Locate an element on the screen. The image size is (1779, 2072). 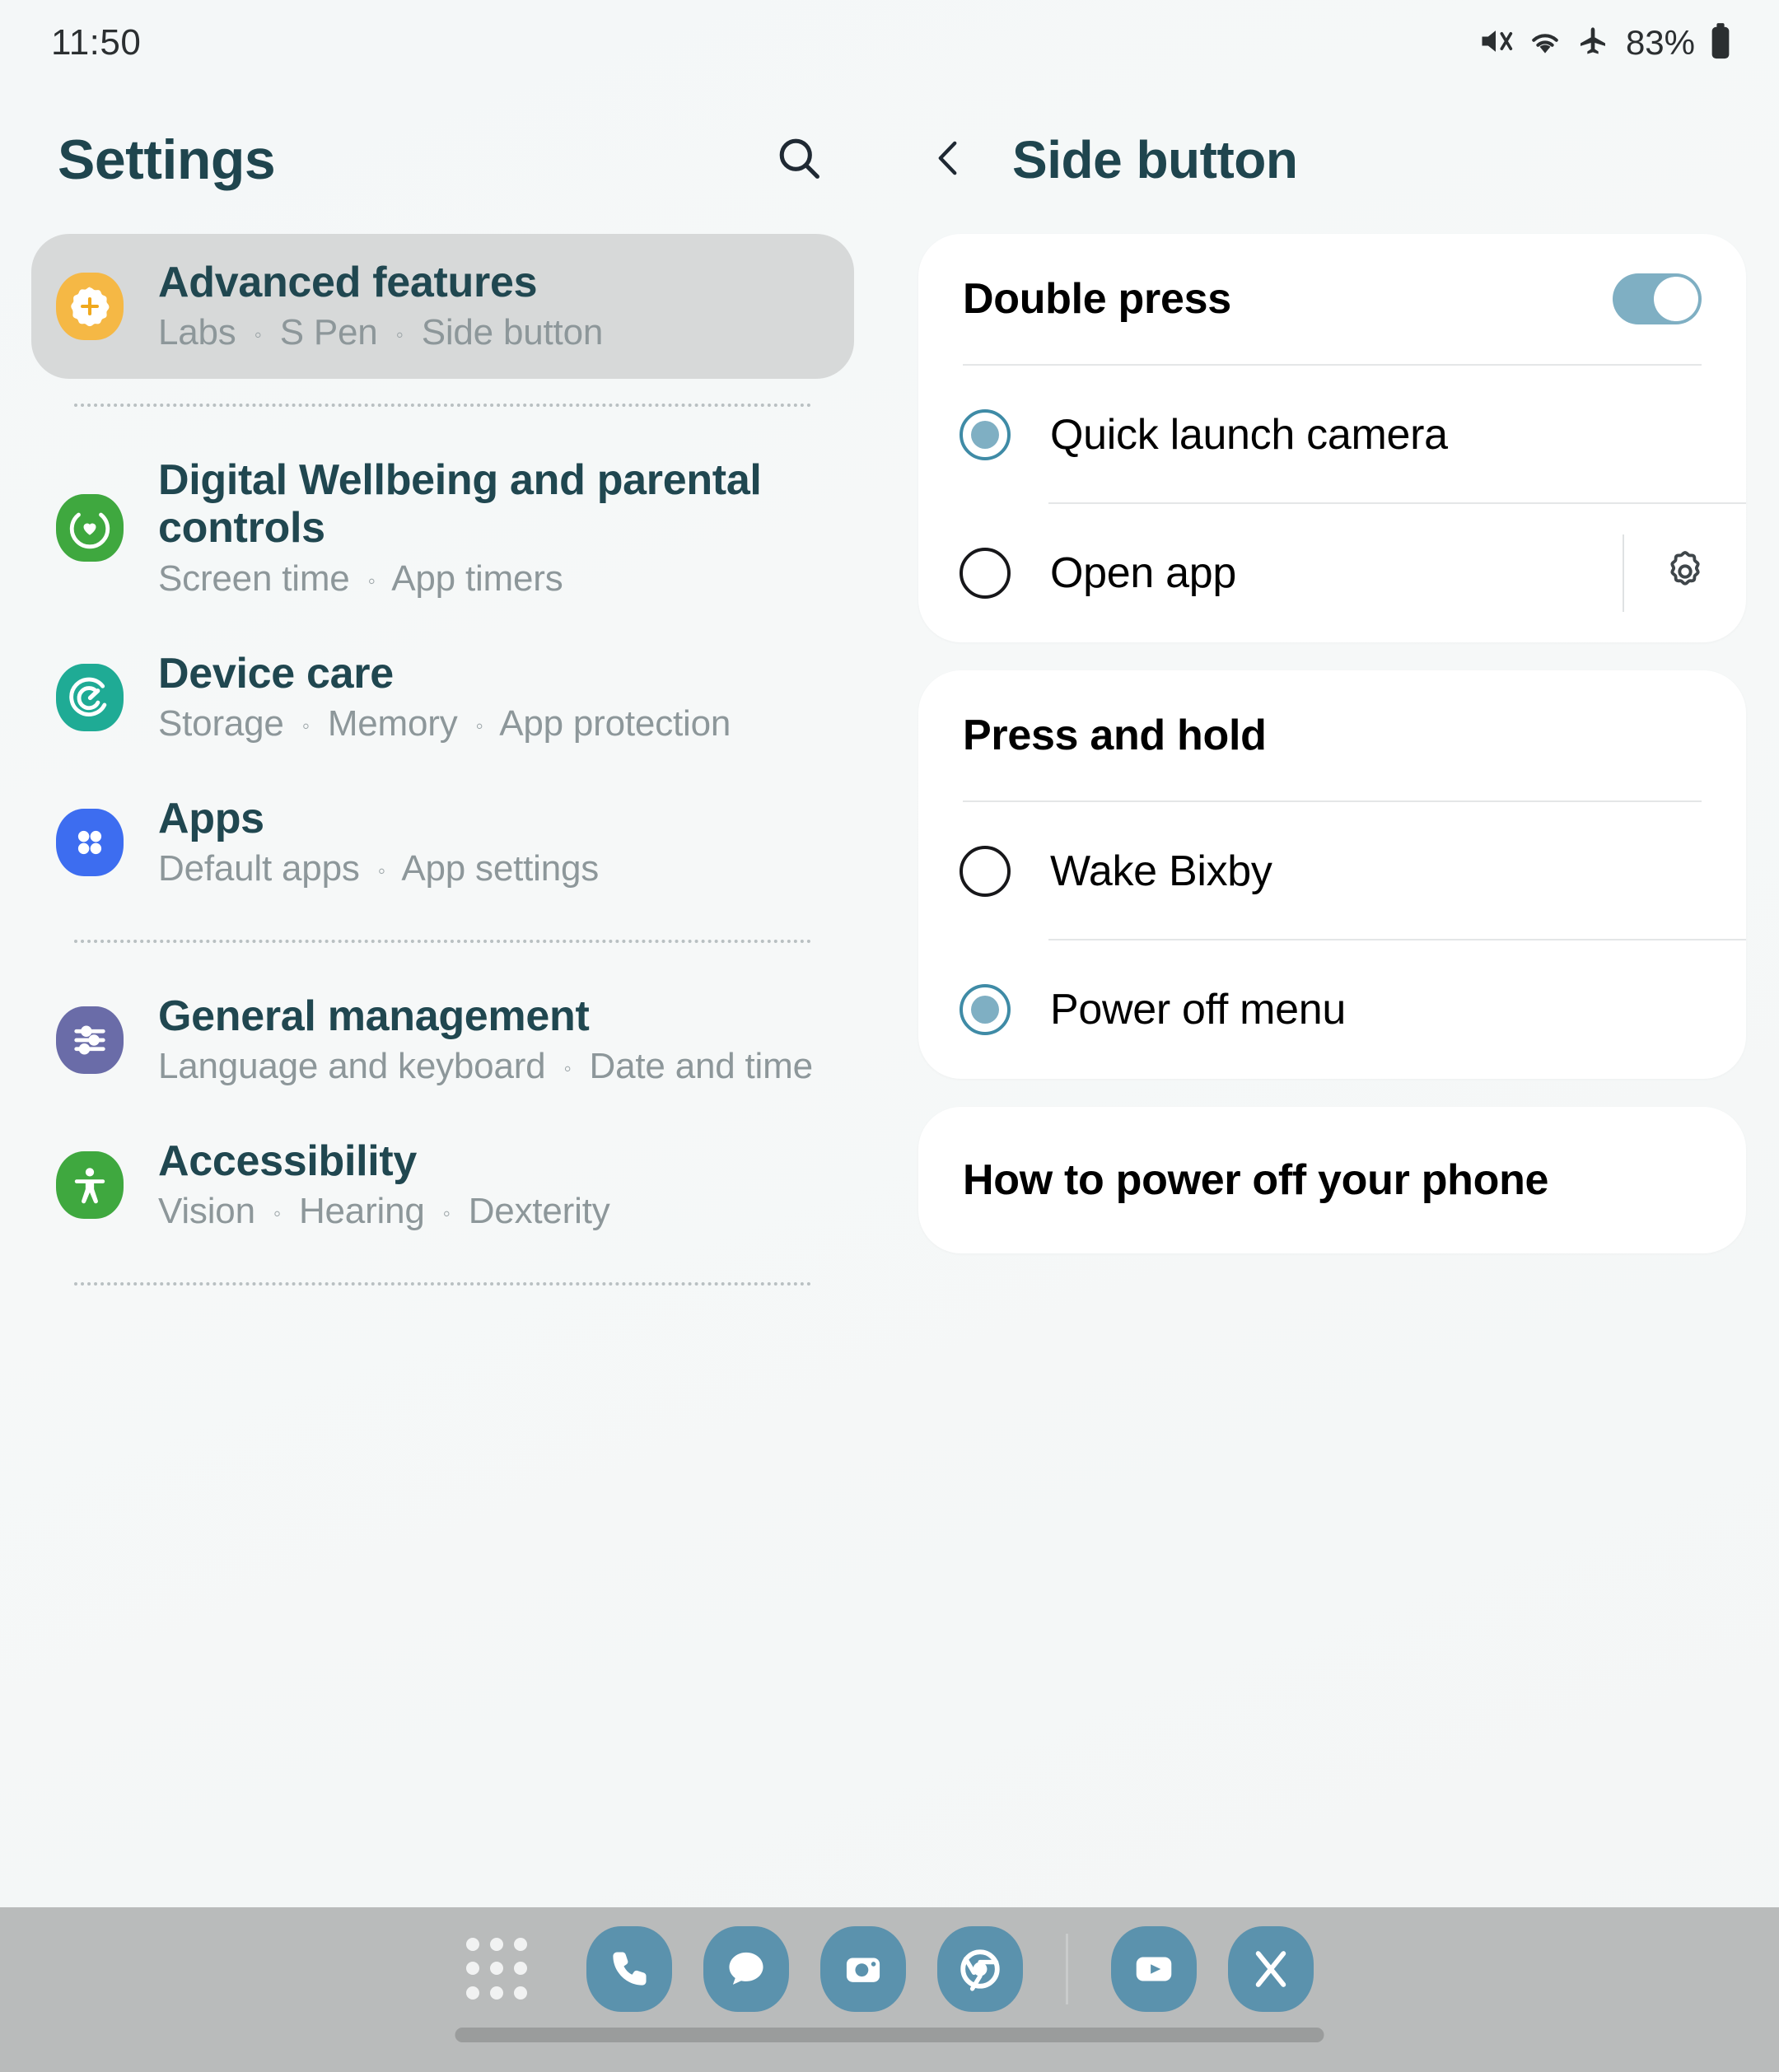
subtitle-part: Vision is located at coordinates (206, 1211).